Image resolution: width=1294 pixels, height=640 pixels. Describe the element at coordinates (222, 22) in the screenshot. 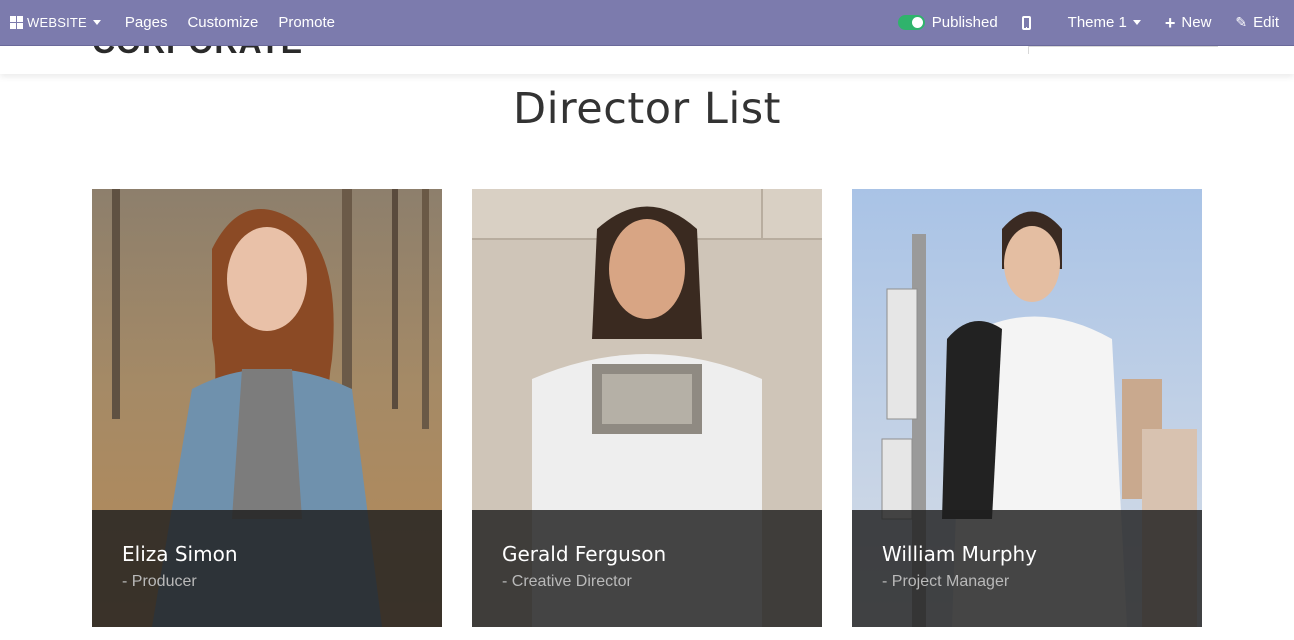

I see `nav-customize: Customize` at that location.